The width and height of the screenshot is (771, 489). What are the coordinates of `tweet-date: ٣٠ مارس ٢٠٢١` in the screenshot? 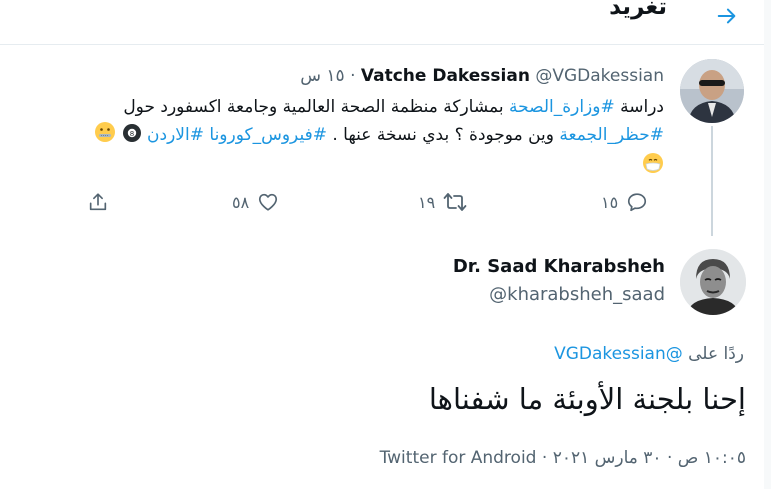 It's located at (607, 458).